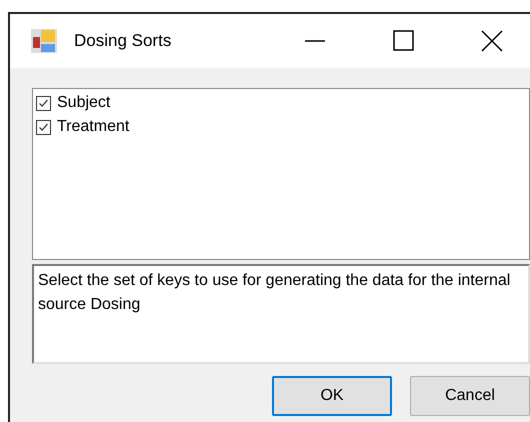 This screenshot has height=422, width=530. I want to click on app-icon, so click(44, 41).